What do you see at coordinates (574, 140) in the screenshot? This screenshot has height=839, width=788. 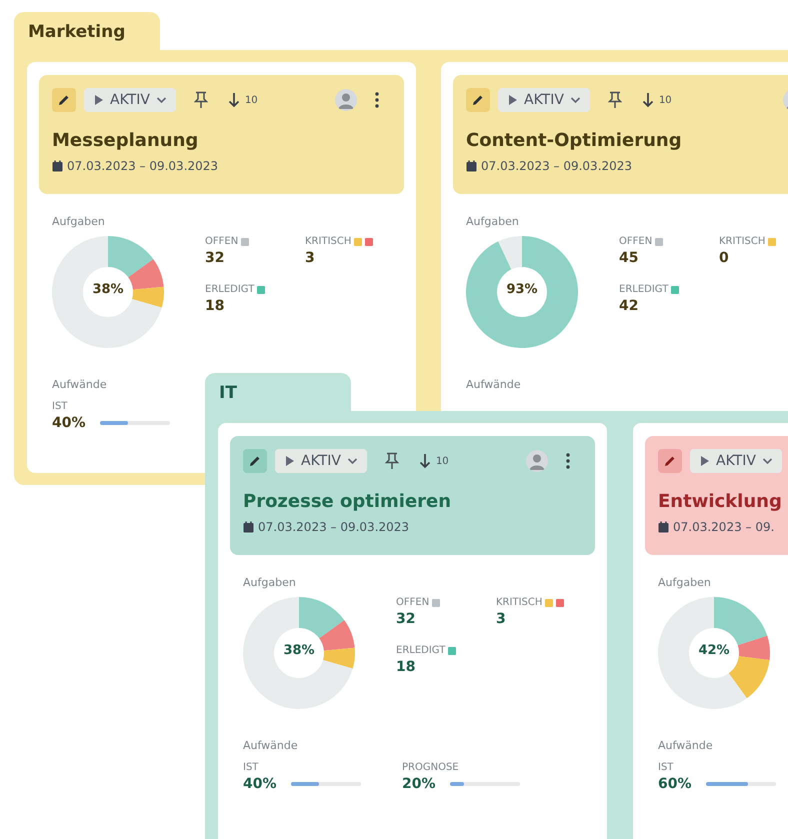 I see `card-title: Content-Optimierung` at bounding box center [574, 140].